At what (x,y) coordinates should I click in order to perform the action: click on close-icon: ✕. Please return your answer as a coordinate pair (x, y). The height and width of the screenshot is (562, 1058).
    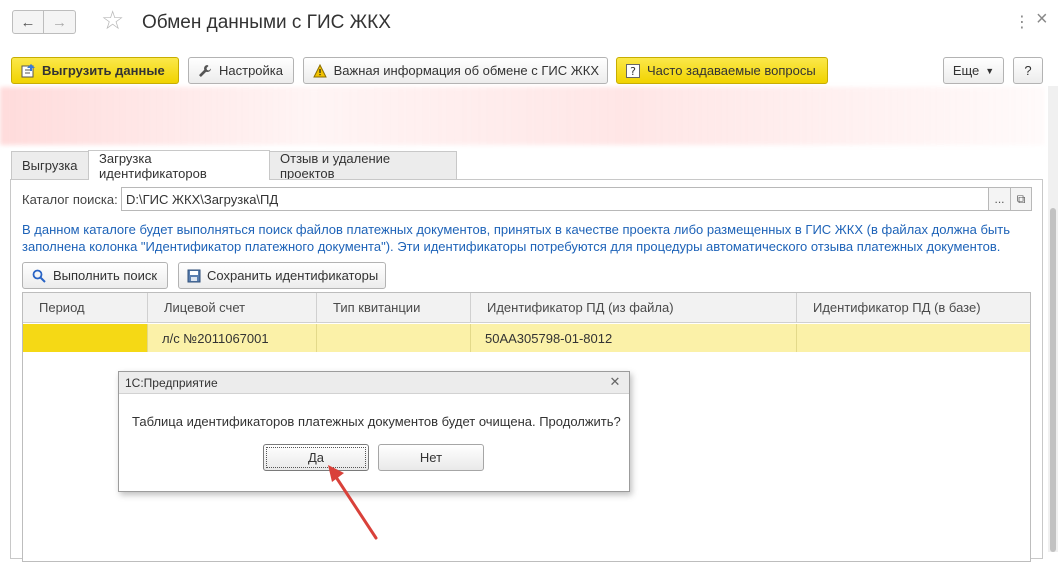
    Looking at the image, I should click on (615, 382).